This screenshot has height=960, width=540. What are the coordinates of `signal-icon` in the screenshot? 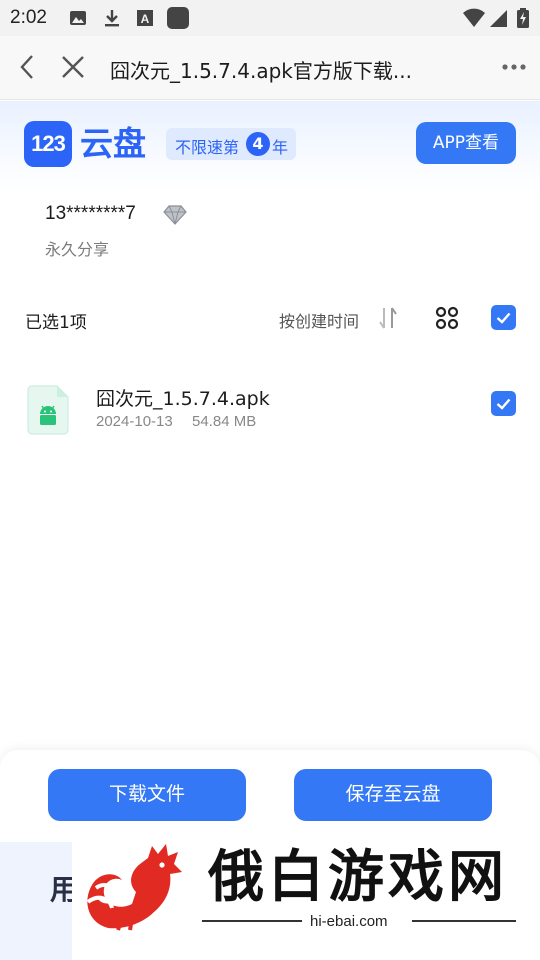 It's located at (498, 18).